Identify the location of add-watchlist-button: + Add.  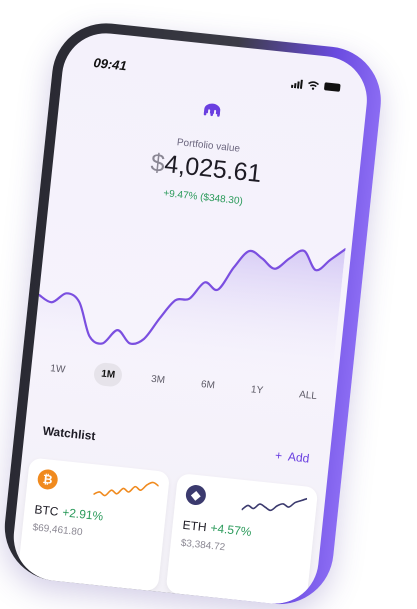
(292, 457).